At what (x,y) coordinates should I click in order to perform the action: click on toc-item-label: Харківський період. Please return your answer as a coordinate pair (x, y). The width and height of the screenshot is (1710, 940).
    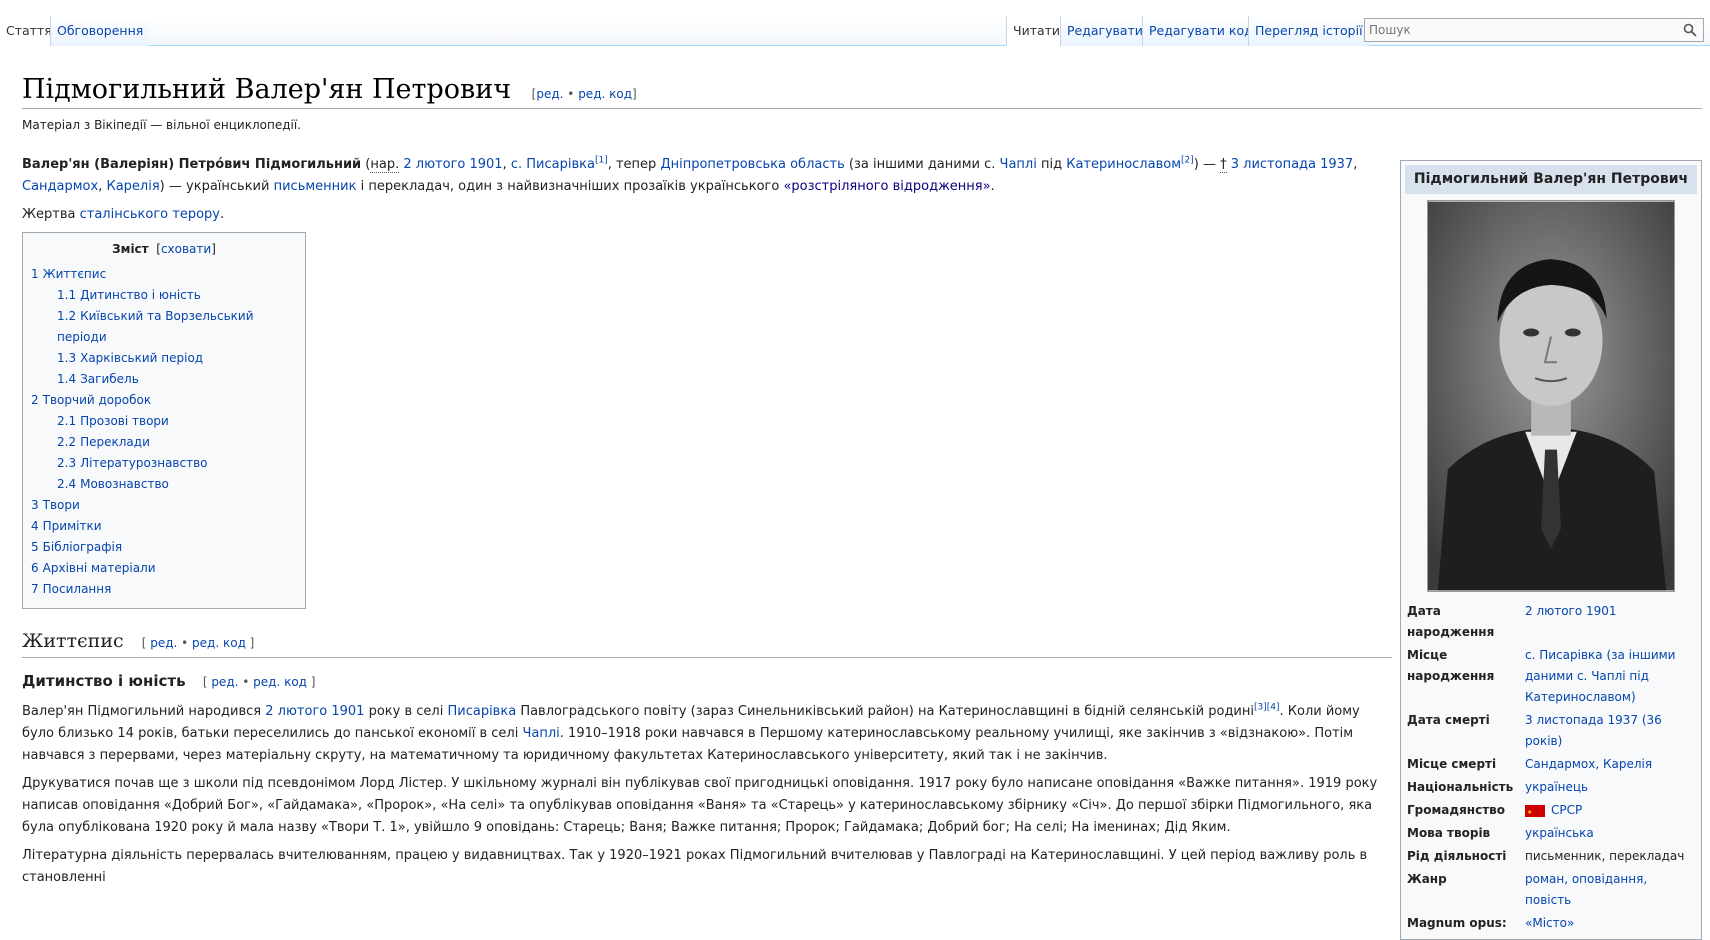
    Looking at the image, I should click on (141, 358).